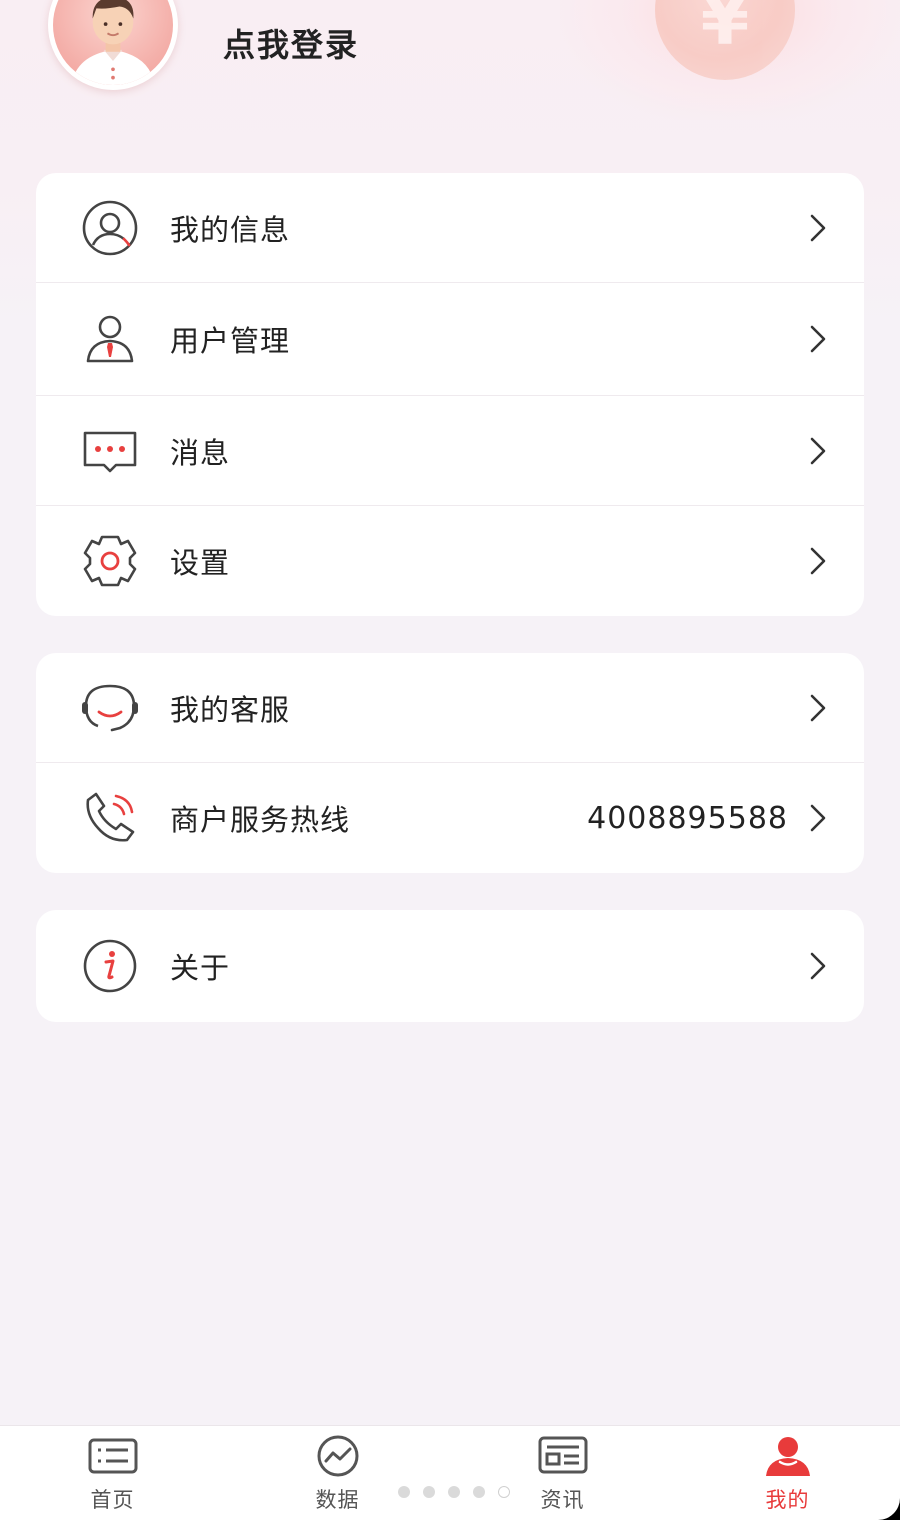 The height and width of the screenshot is (1520, 900). What do you see at coordinates (787, 1500) in the screenshot?
I see `tab-label: 我的` at bounding box center [787, 1500].